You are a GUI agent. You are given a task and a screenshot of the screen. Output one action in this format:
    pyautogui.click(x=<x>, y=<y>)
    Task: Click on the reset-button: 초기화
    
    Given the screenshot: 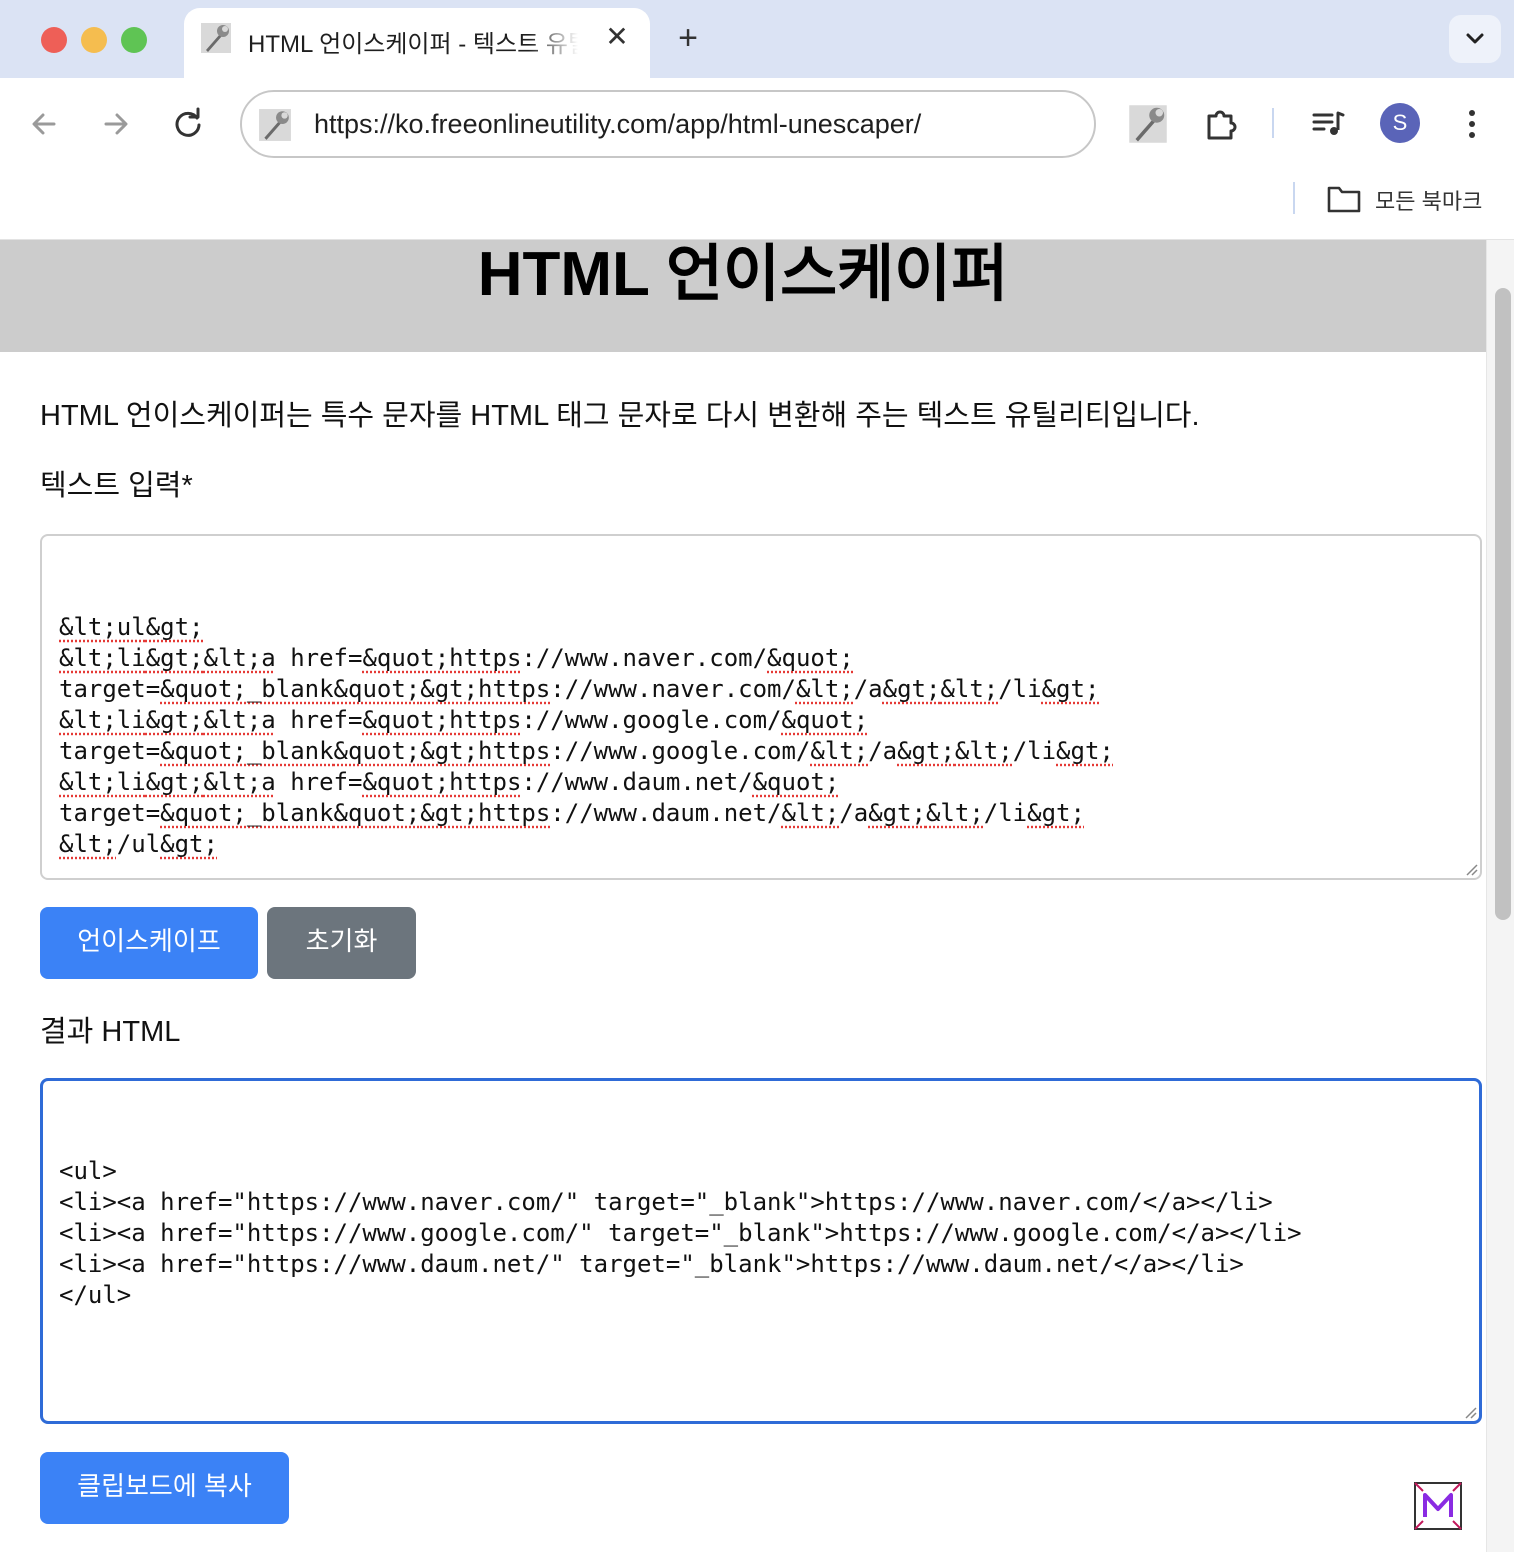 What is the action you would take?
    pyautogui.click(x=341, y=943)
    